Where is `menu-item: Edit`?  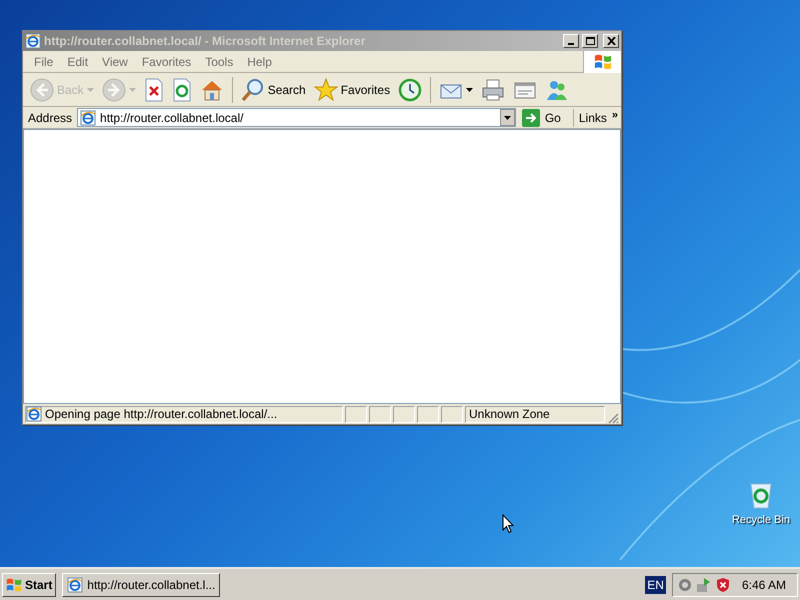
menu-item: Edit is located at coordinates (78, 61).